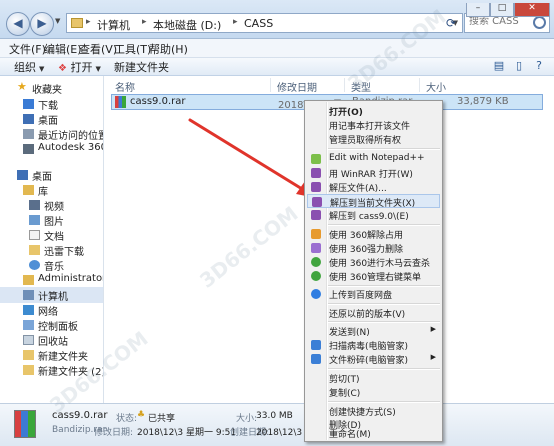  I want to click on address-bar: ▸ 计算机 ▸ 本地磁盘 (D:) ▸ CASS ▼, so click(264, 23).